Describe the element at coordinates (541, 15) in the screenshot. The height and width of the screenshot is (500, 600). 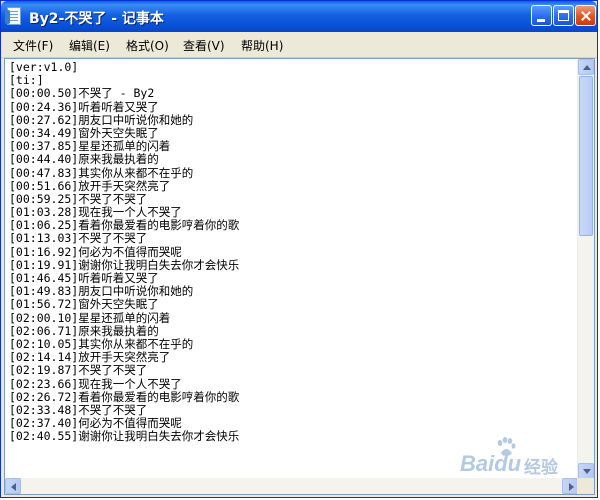
I see `minimize-button` at that location.